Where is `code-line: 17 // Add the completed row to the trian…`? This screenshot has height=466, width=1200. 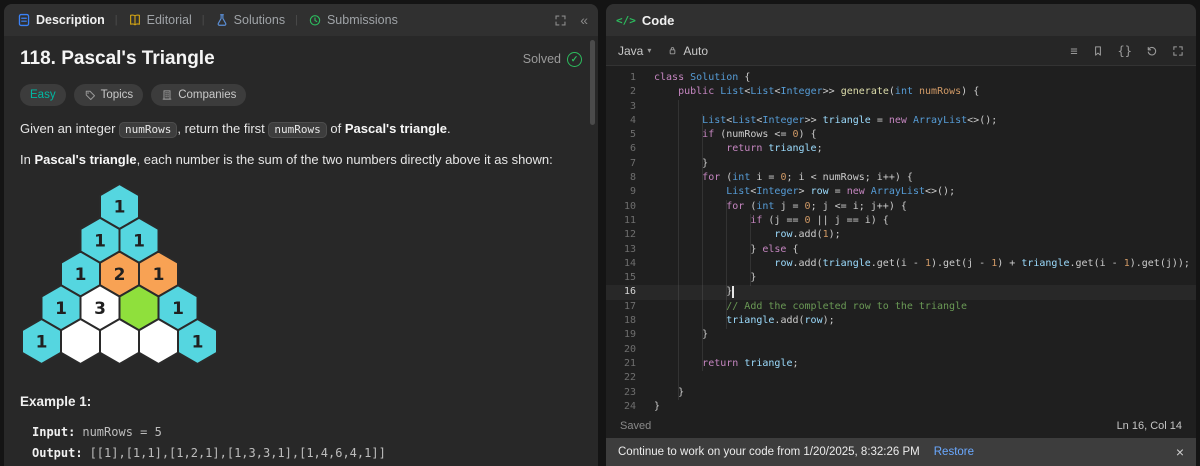 code-line: 17 // Add the completed row to the trian… is located at coordinates (901, 307).